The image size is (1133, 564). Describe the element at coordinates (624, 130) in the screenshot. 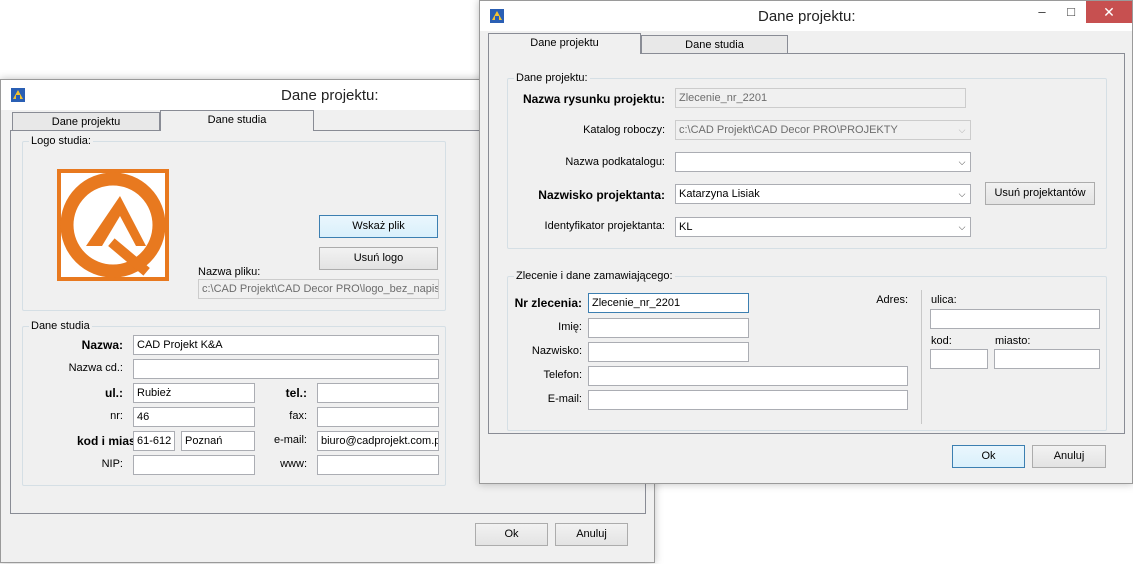

I see `work-dir-label: Katalog roboczy:` at that location.